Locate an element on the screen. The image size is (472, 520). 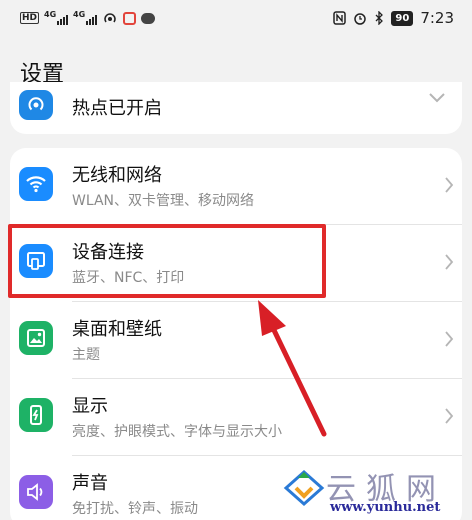
red-arrow-icon is located at coordinates (292, 368).